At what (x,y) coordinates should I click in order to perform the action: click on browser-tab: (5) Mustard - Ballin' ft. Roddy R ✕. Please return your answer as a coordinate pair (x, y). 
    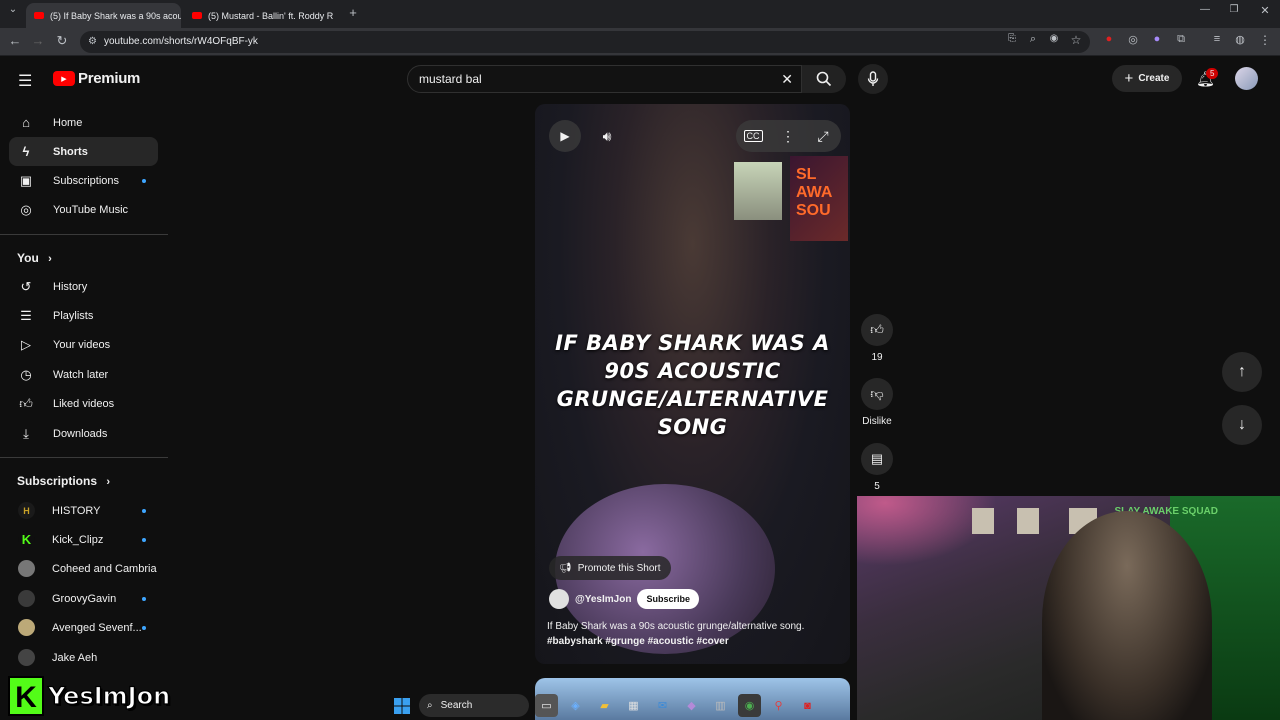
    Looking at the image, I should click on (262, 15).